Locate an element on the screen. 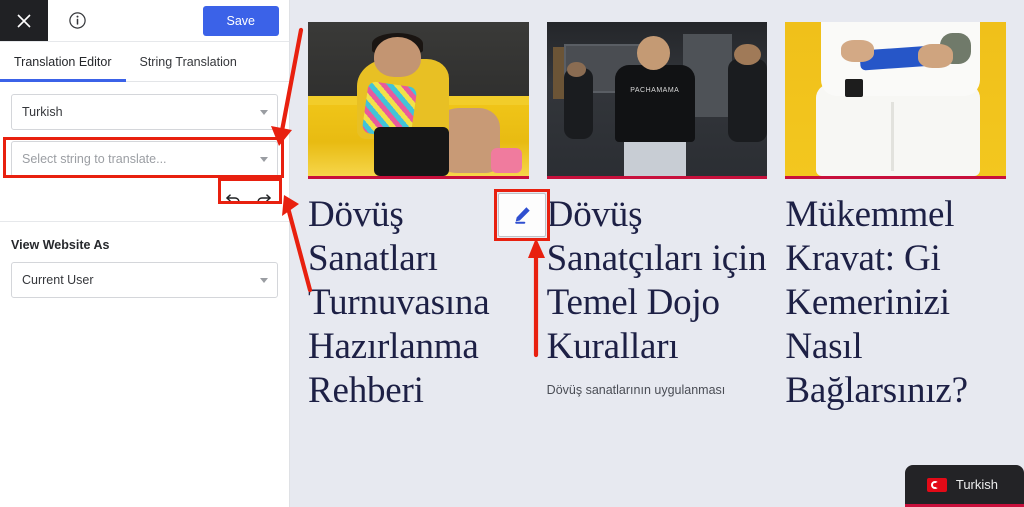 The image size is (1024, 507). undo-redo-group is located at coordinates (144, 198).